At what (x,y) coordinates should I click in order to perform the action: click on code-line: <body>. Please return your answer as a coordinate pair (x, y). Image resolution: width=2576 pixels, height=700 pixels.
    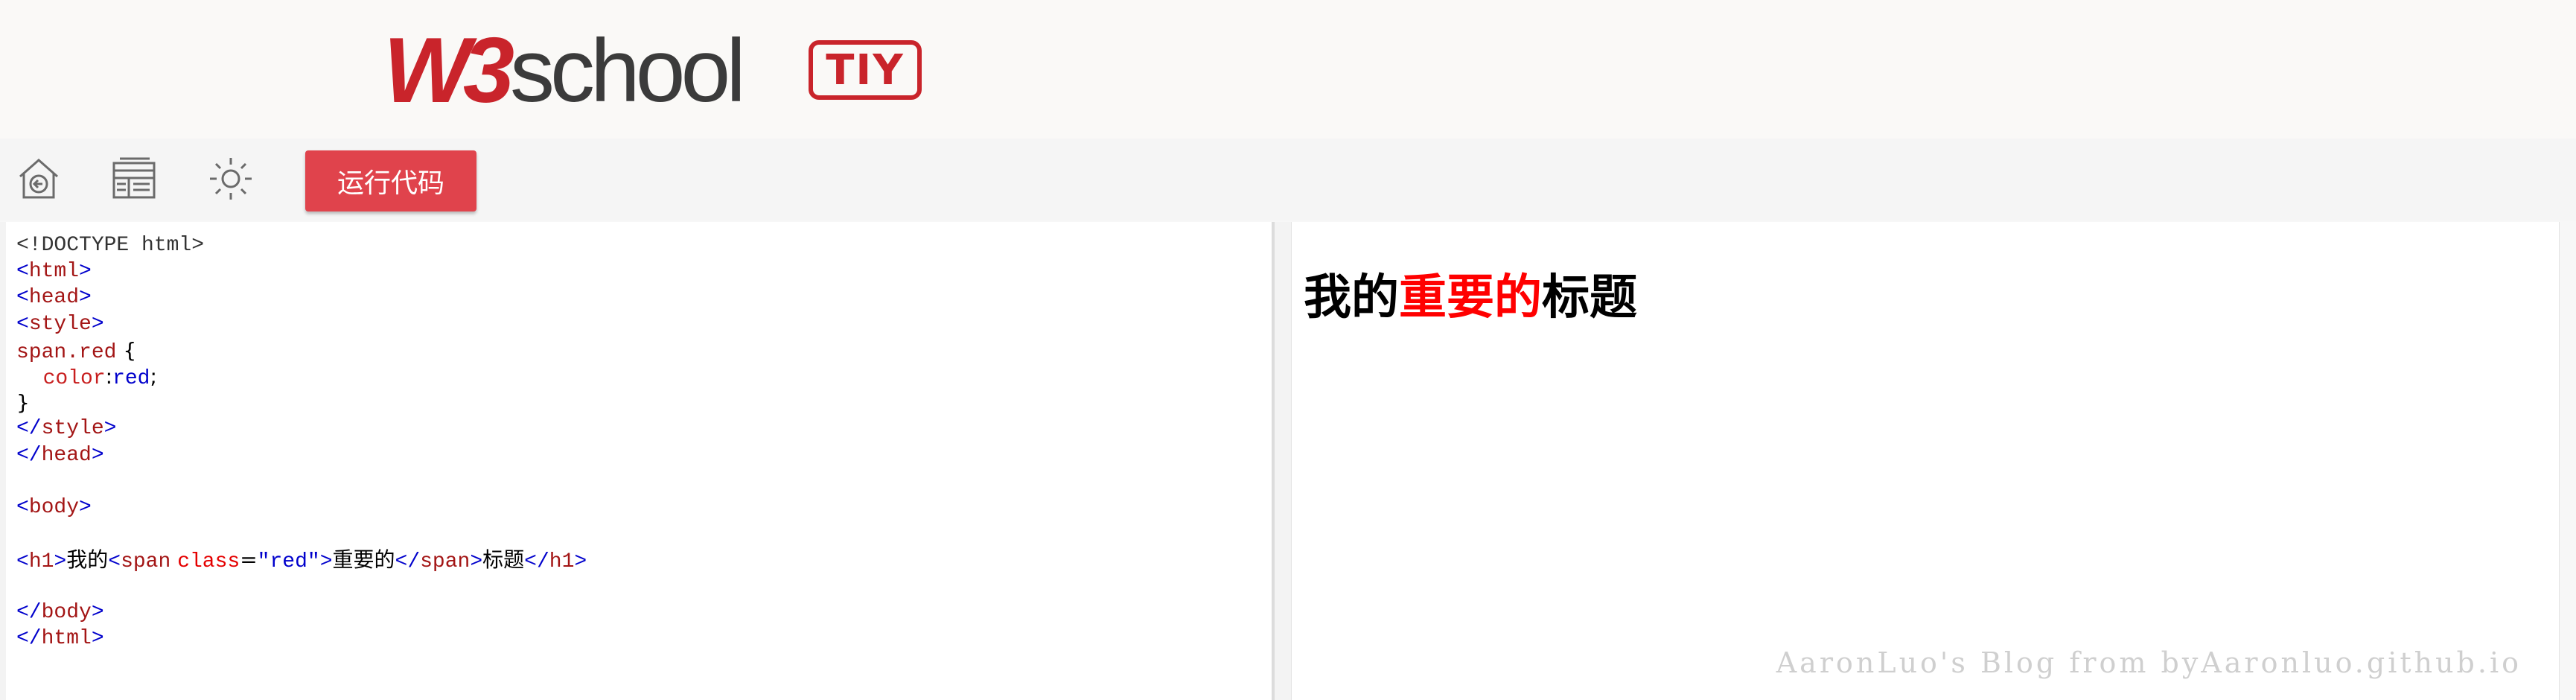
    Looking at the image, I should click on (644, 507).